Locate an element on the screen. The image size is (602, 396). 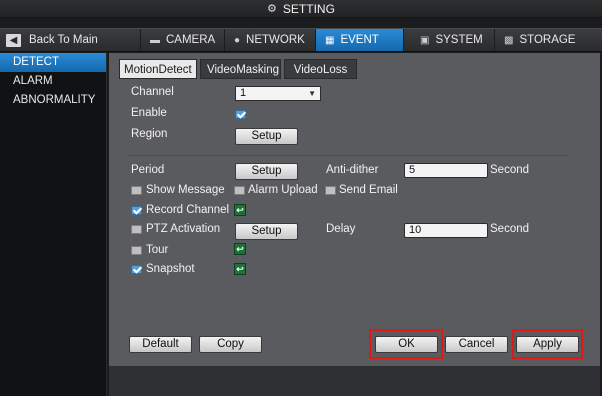
back-to-main-button: ◀ Back To Main is located at coordinates (52, 40).